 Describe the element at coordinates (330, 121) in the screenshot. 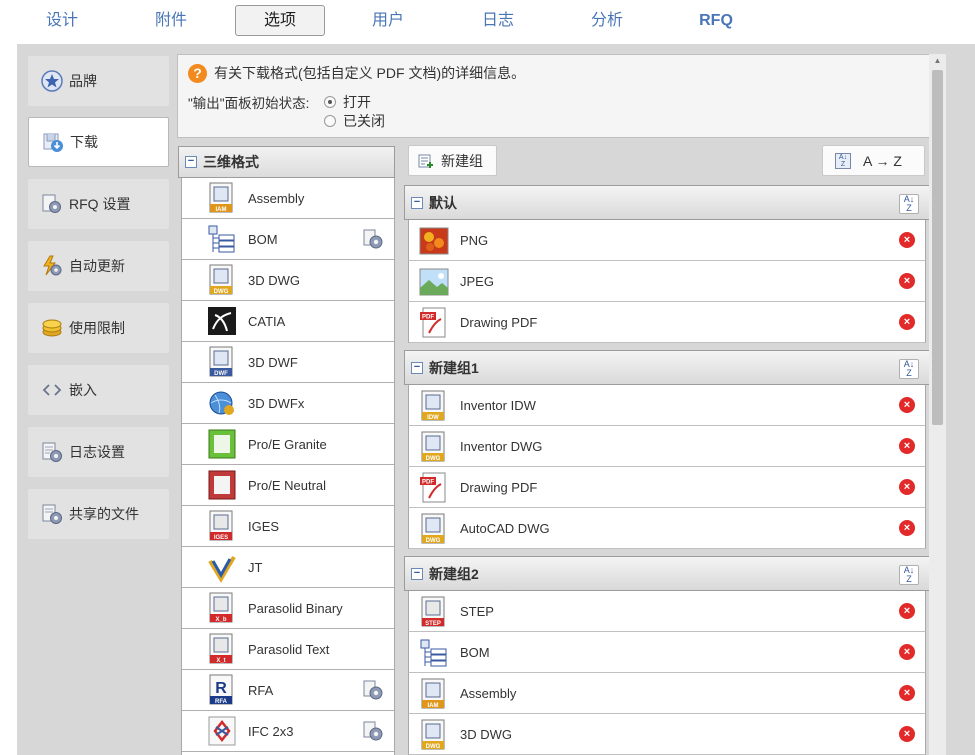

I see `radio-dot` at that location.